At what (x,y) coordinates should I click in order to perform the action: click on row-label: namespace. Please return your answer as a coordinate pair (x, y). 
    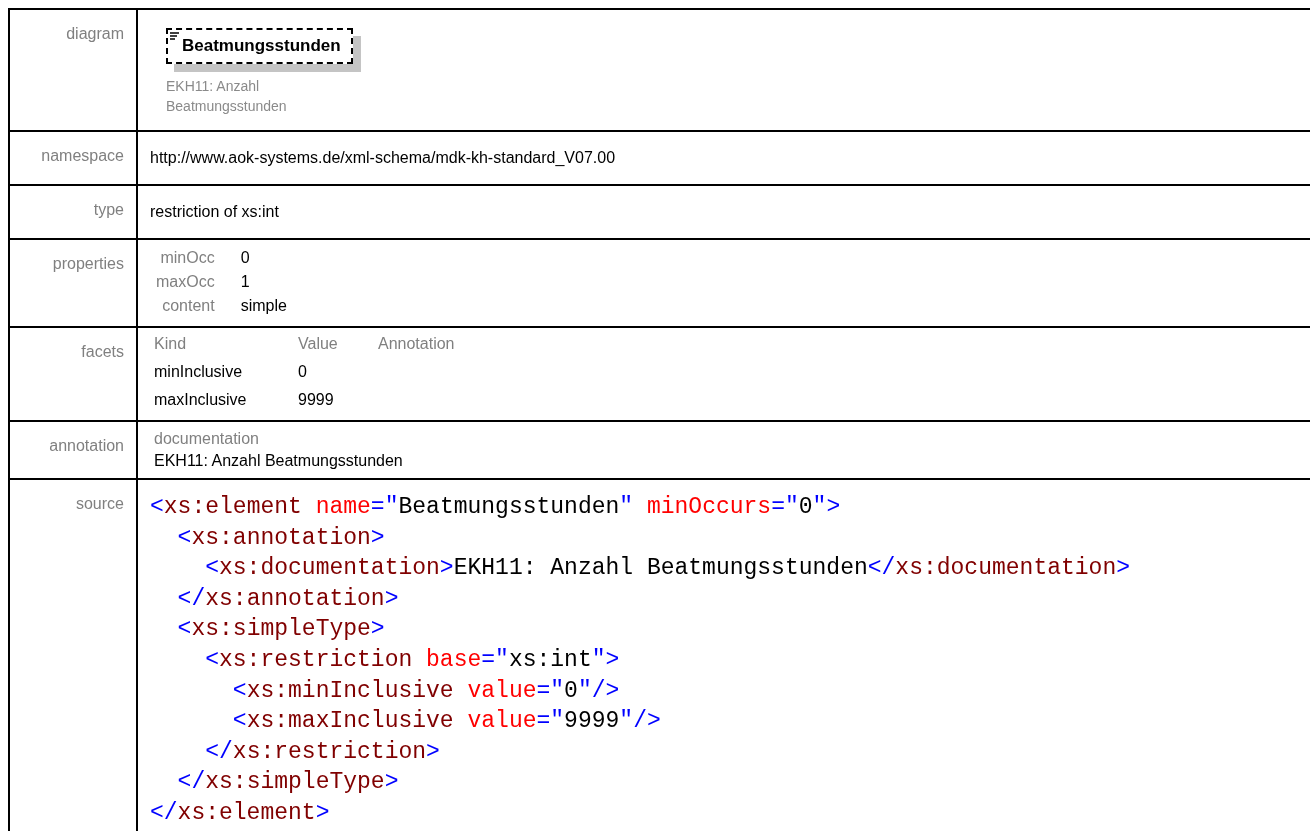
    Looking at the image, I should click on (82, 155).